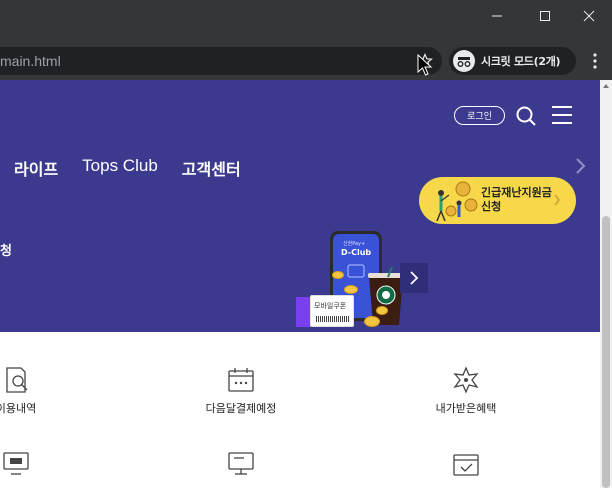 Image resolution: width=612 pixels, height=488 pixels. Describe the element at coordinates (354, 244) in the screenshot. I see `phone-small-text: 신한Pay+` at that location.